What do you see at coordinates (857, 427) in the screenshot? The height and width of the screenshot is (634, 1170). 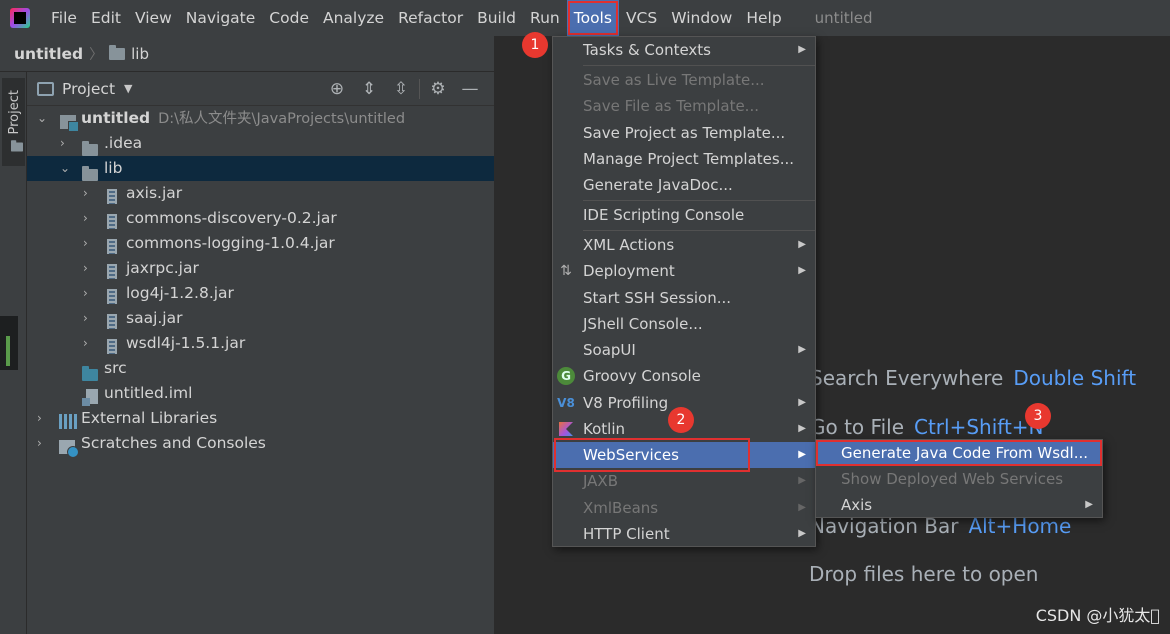 I see `hint-label: Go to File` at bounding box center [857, 427].